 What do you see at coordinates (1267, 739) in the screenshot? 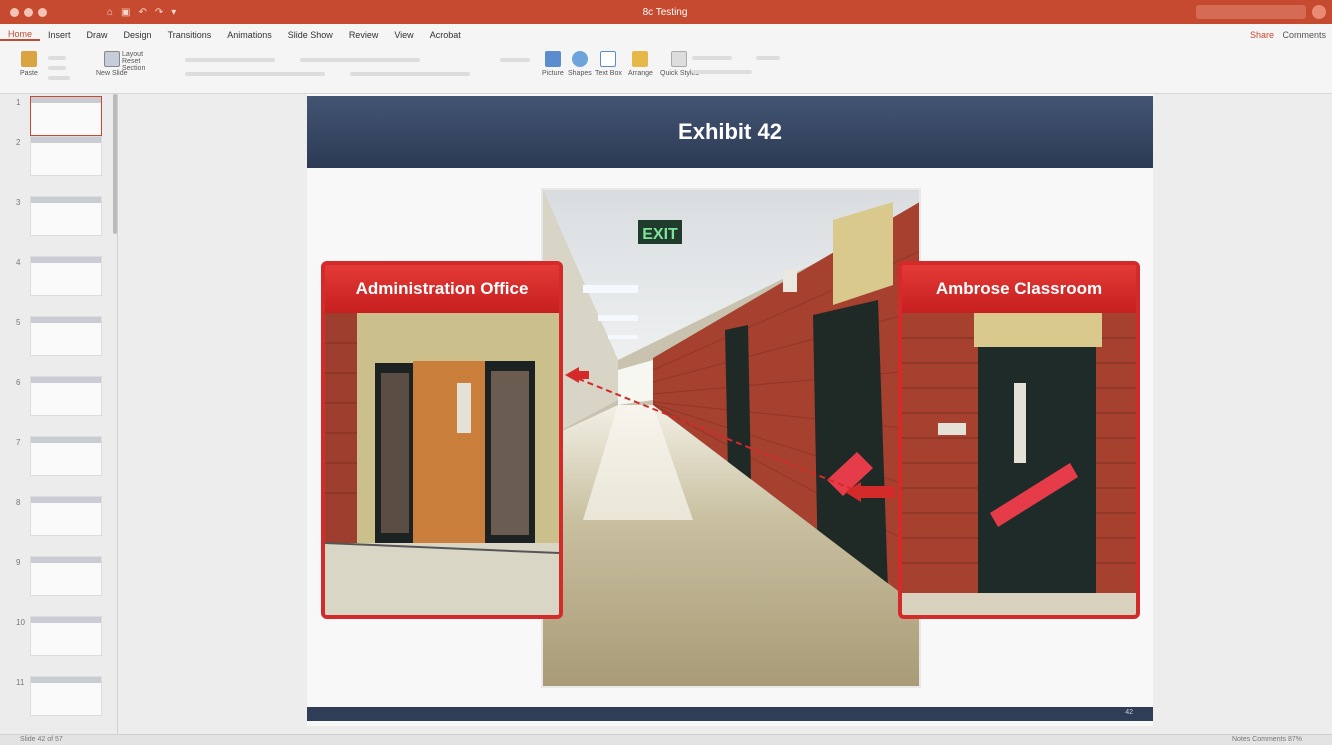
I see `view-controls: Notes Comments 87%` at bounding box center [1267, 739].